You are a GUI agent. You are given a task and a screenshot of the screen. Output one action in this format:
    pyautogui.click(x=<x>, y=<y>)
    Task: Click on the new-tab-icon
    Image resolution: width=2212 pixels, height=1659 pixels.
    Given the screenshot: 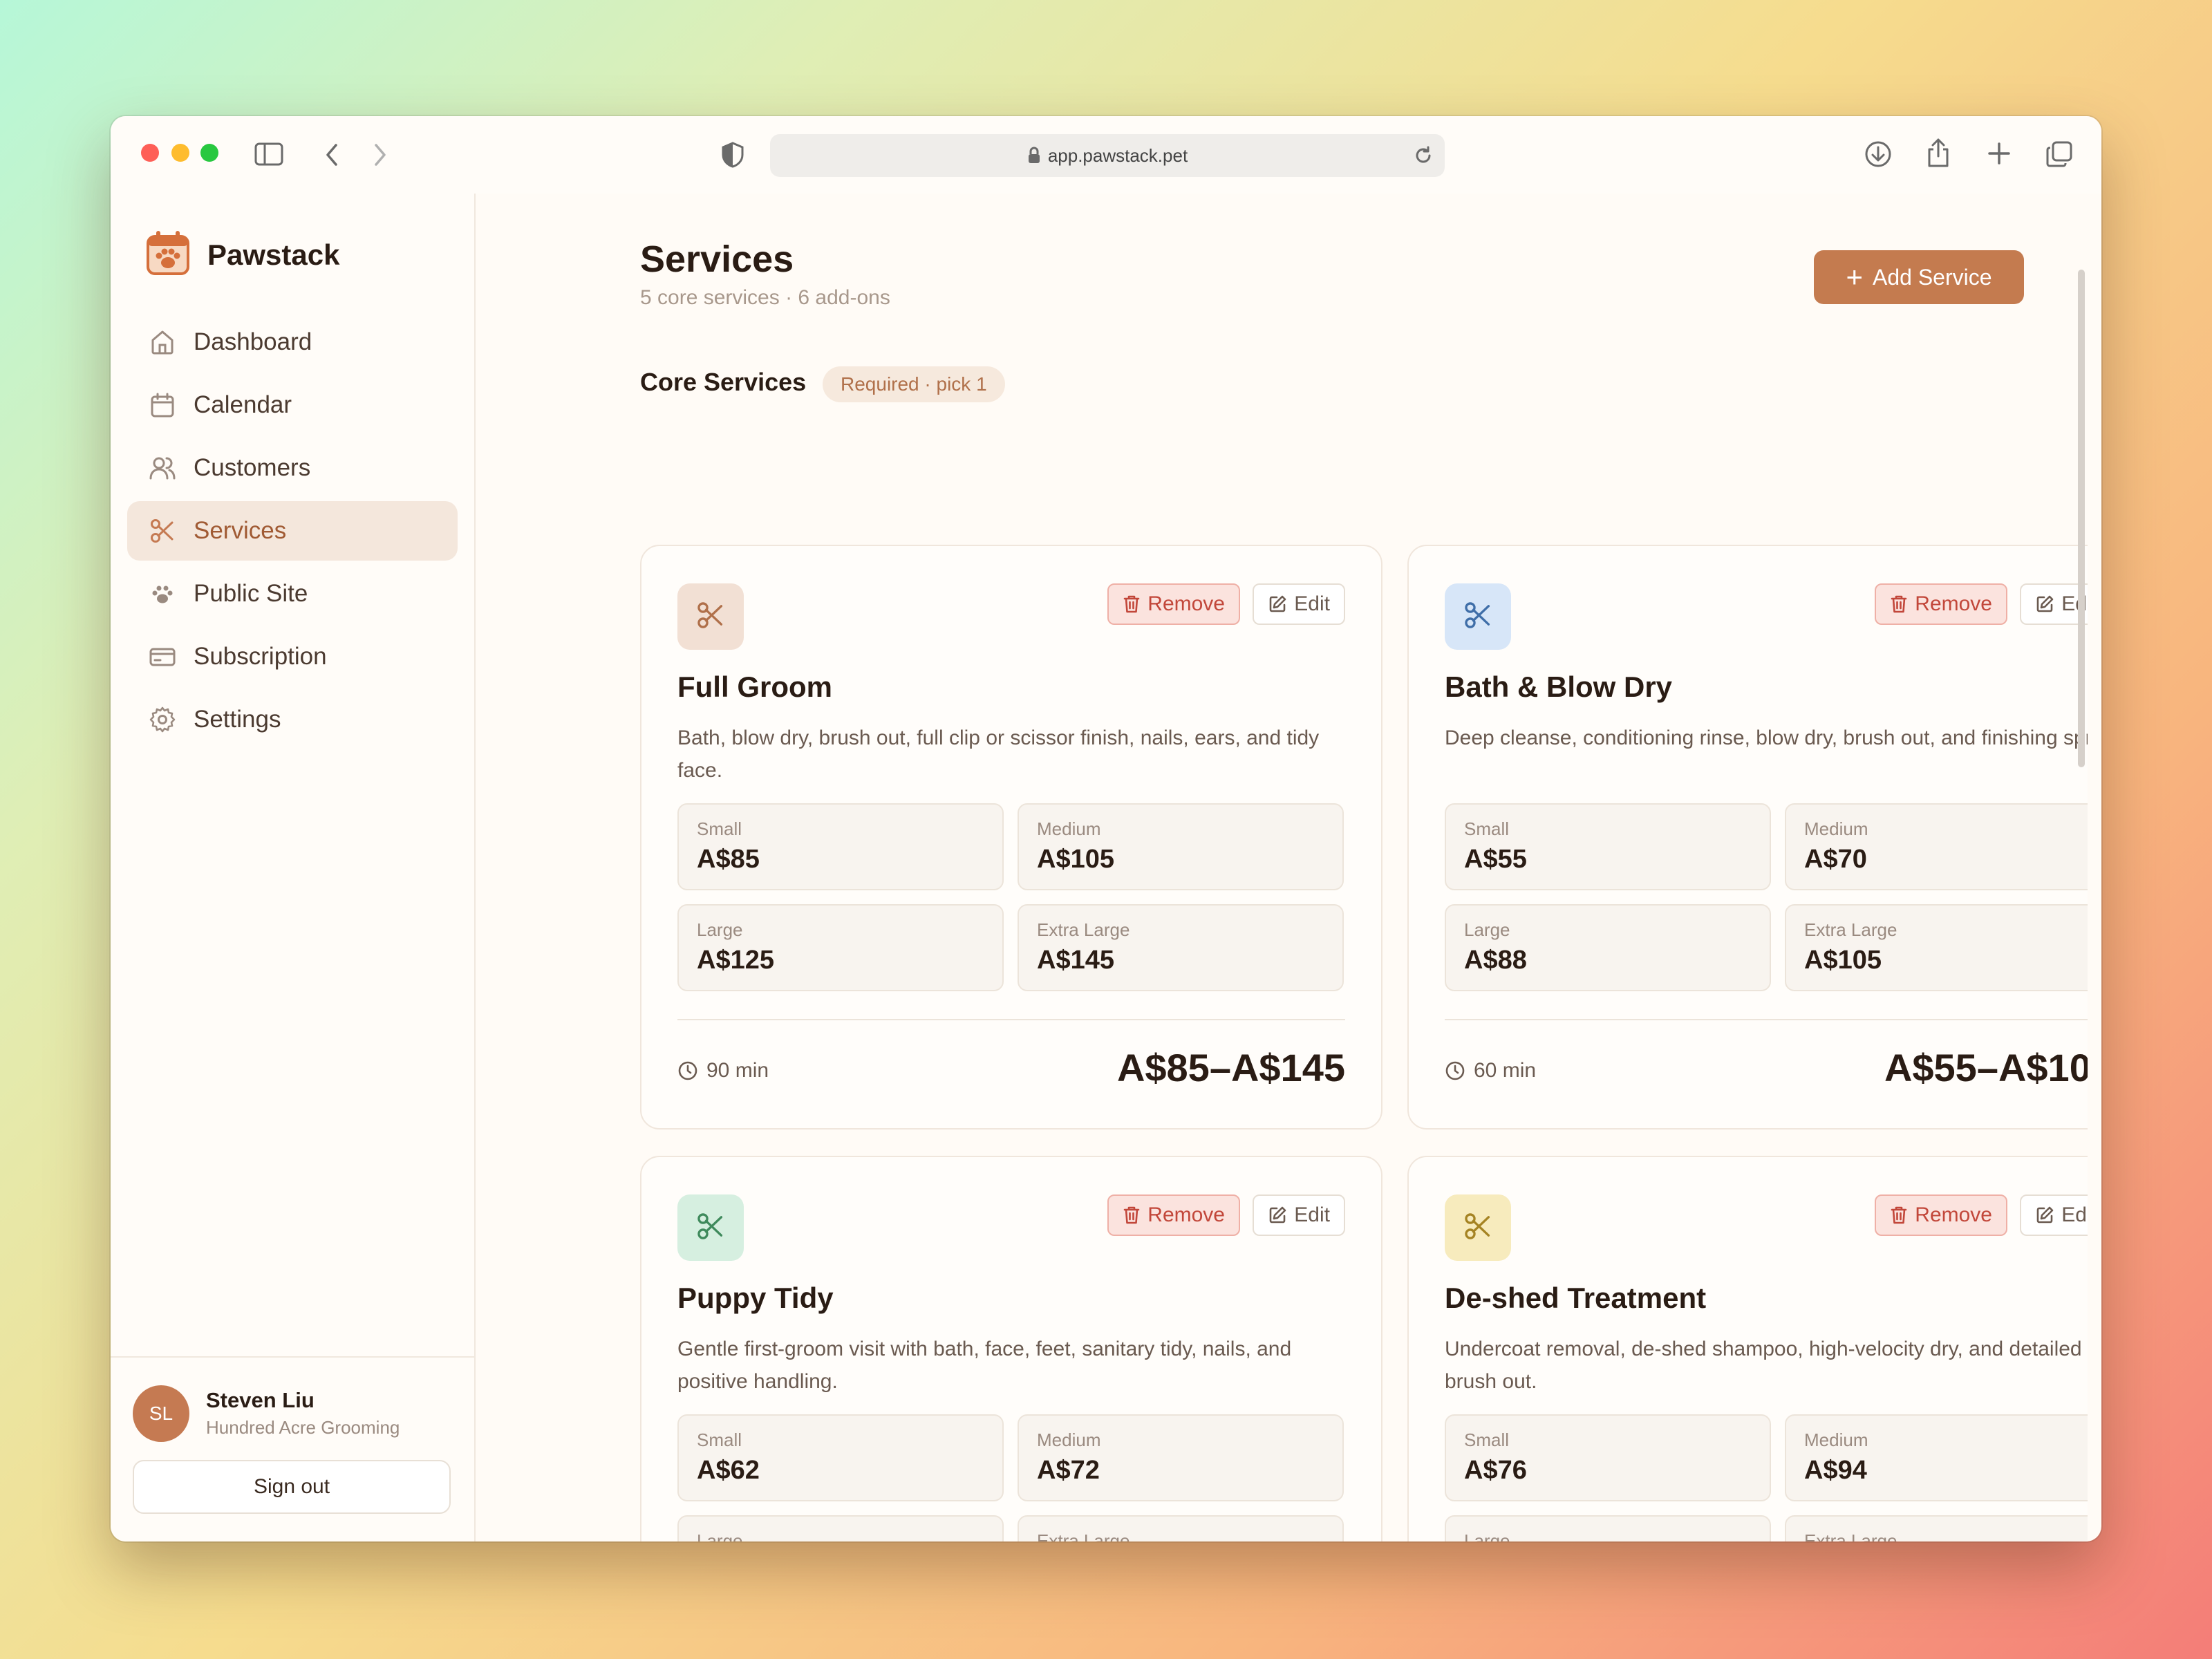 What is the action you would take?
    pyautogui.click(x=1999, y=155)
    